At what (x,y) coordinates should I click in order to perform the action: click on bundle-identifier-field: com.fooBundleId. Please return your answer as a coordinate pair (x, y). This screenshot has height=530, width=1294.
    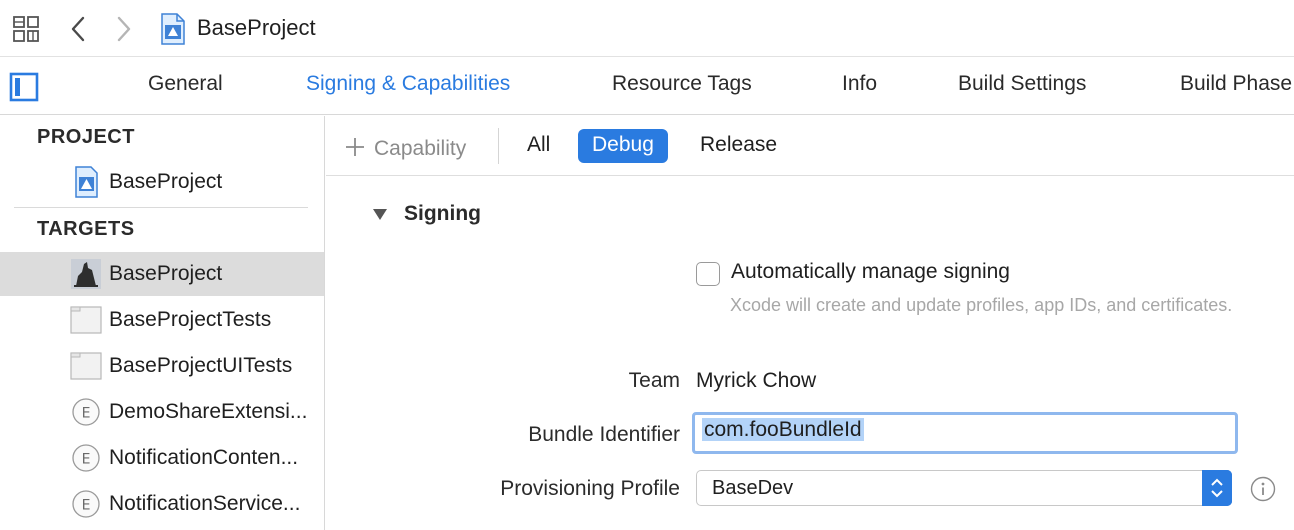
    Looking at the image, I should click on (965, 433).